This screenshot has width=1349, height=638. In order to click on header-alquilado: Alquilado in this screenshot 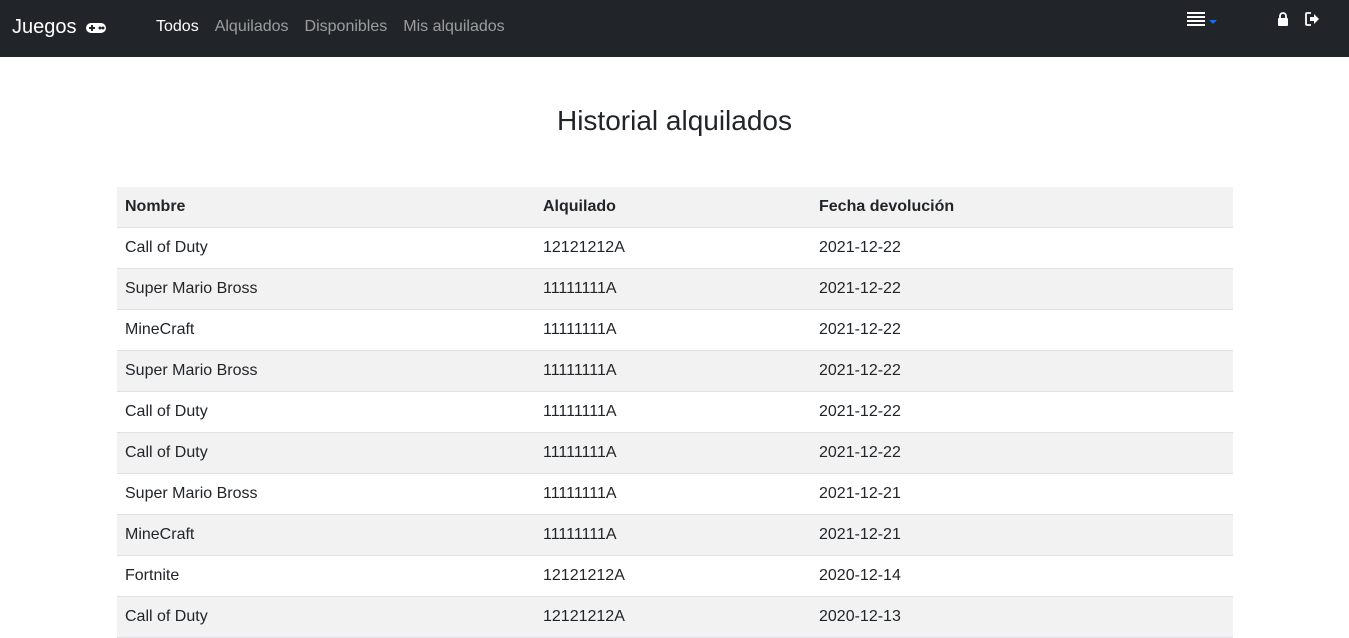, I will do `click(673, 207)`.